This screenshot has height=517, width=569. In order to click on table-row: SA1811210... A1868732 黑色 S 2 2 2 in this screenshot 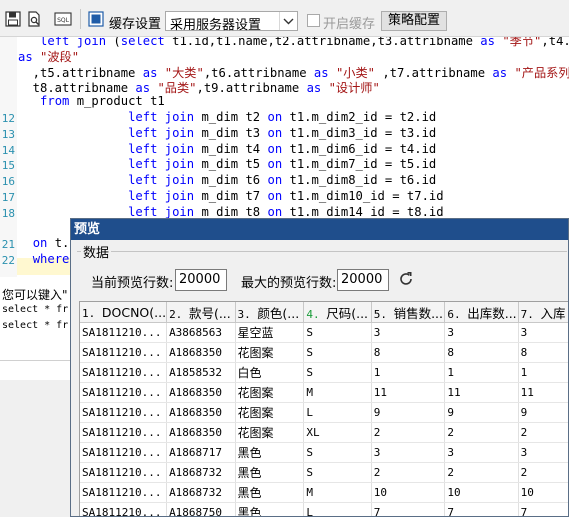, I will do `click(324, 472)`.